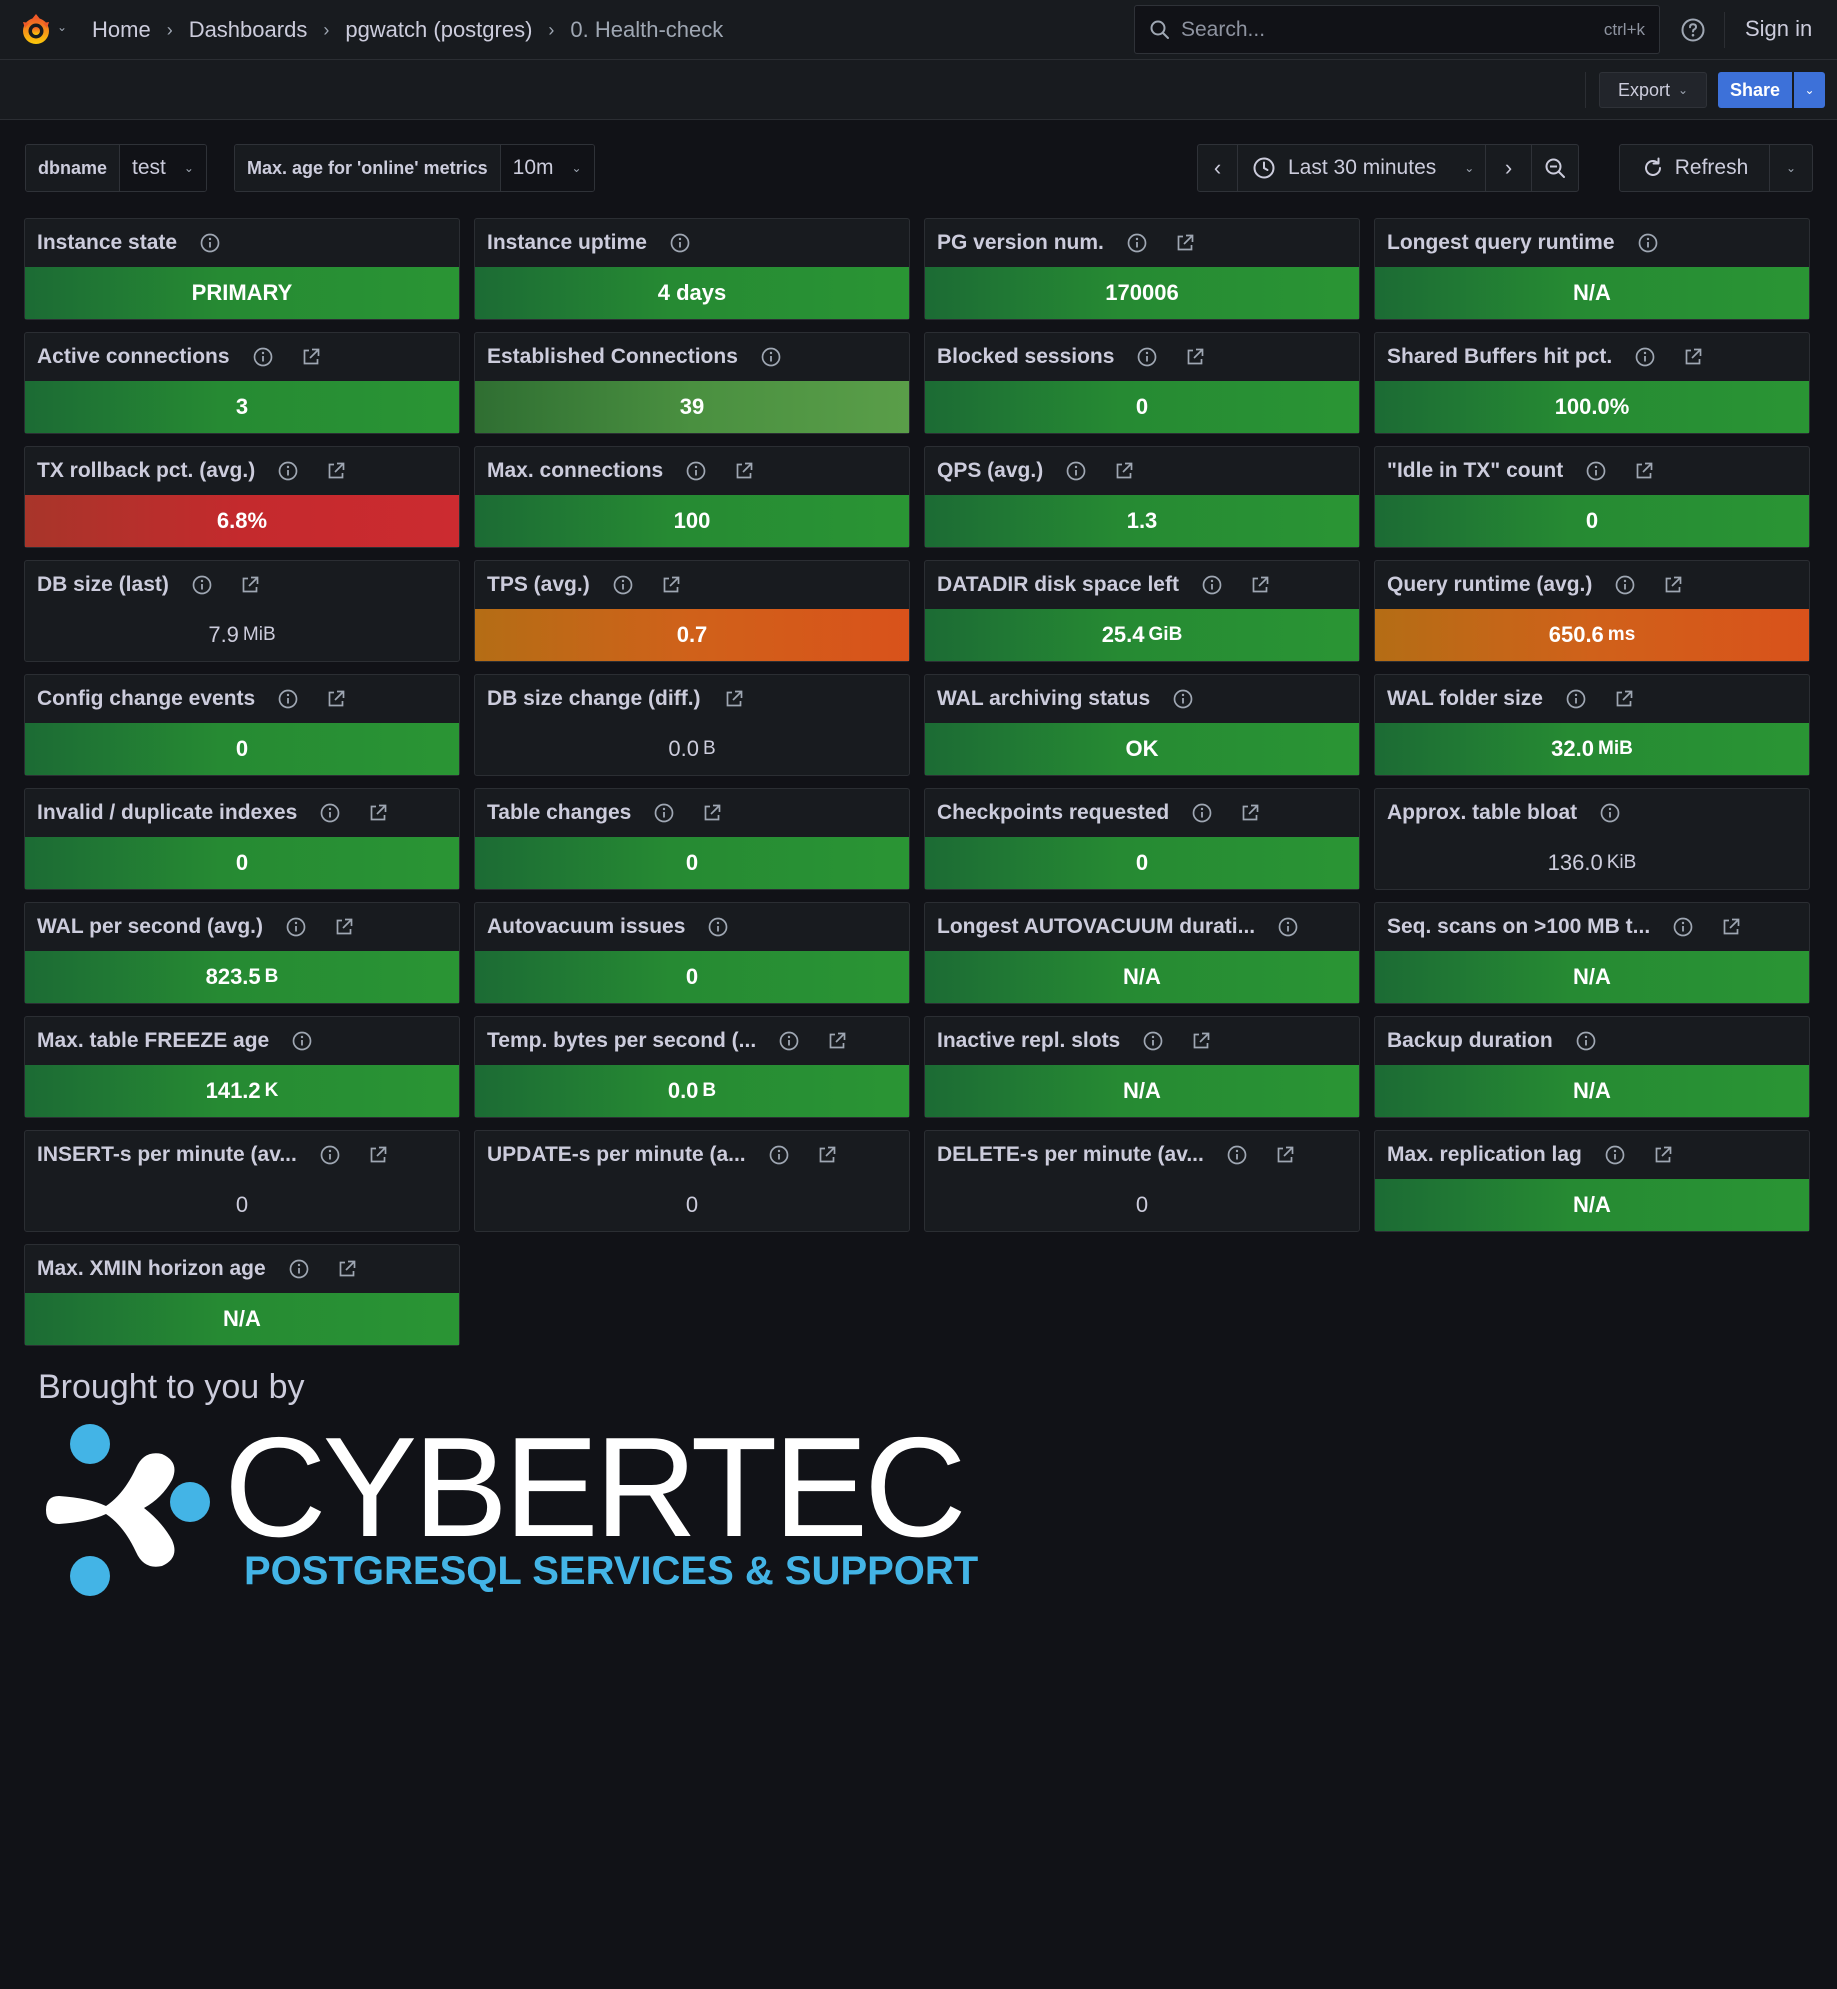 The width and height of the screenshot is (1837, 1989). I want to click on variable-dbname-select: test ⌄, so click(163, 168).